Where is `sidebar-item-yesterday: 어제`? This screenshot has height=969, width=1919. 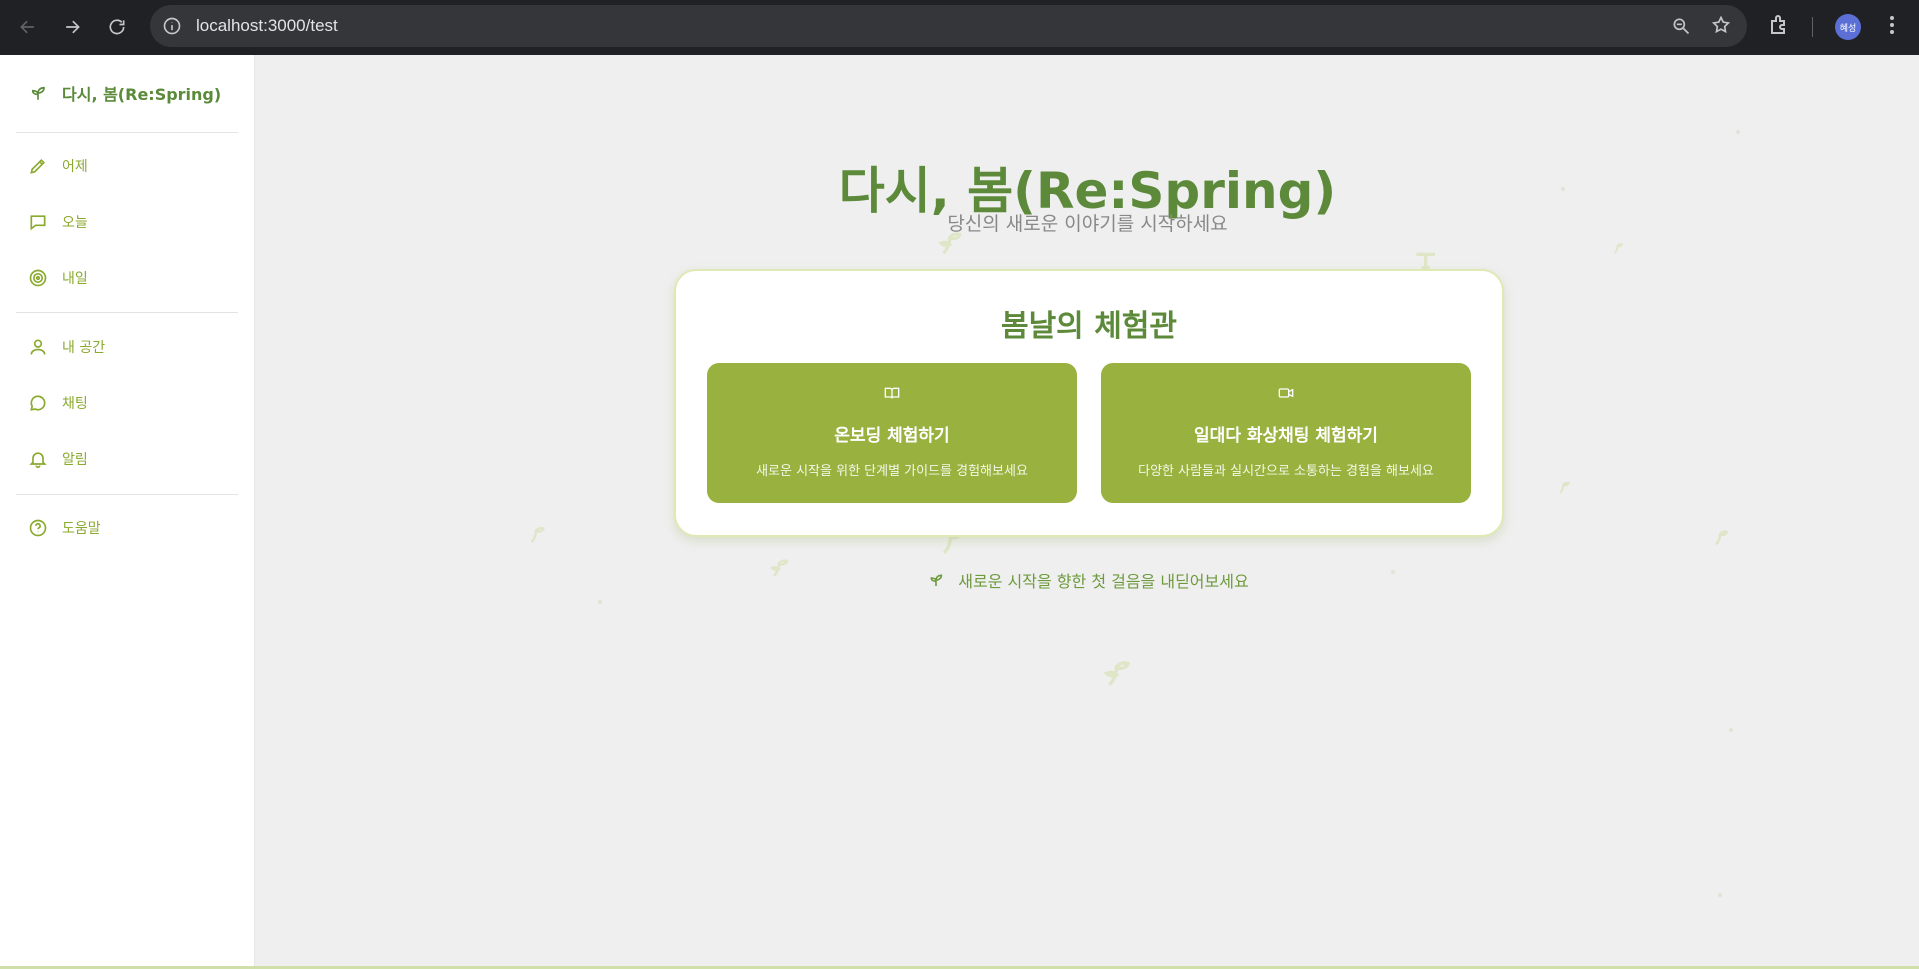
sidebar-item-yesterday: 어제 is located at coordinates (58, 166).